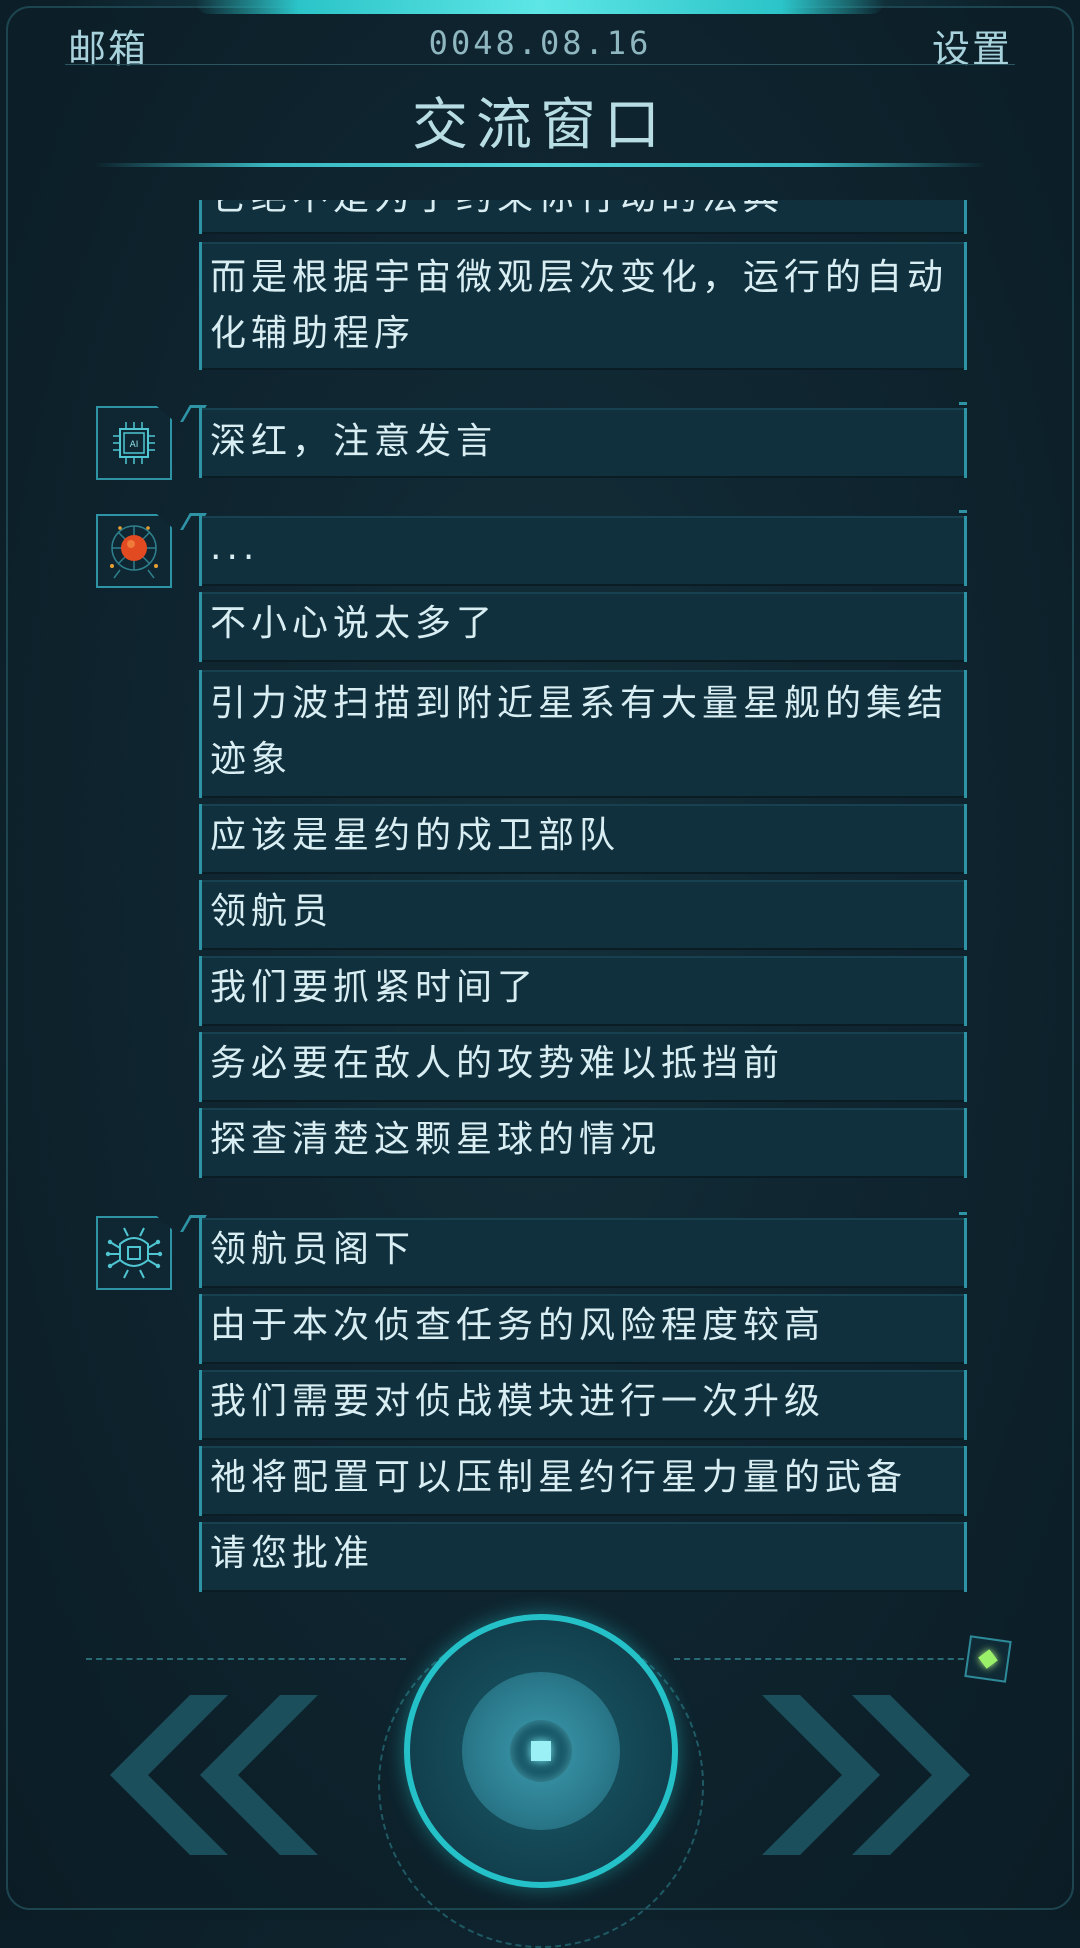 The image size is (1080, 1948). What do you see at coordinates (354, 623) in the screenshot?
I see `message-text: 不小心说太多了` at bounding box center [354, 623].